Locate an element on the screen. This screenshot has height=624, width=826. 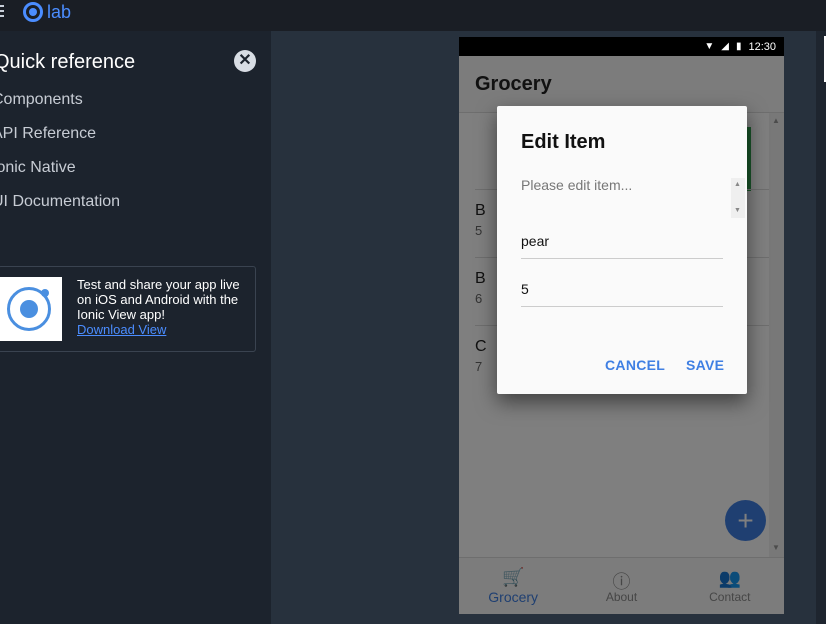
dialog-title: Edit Item is located at coordinates (563, 142).